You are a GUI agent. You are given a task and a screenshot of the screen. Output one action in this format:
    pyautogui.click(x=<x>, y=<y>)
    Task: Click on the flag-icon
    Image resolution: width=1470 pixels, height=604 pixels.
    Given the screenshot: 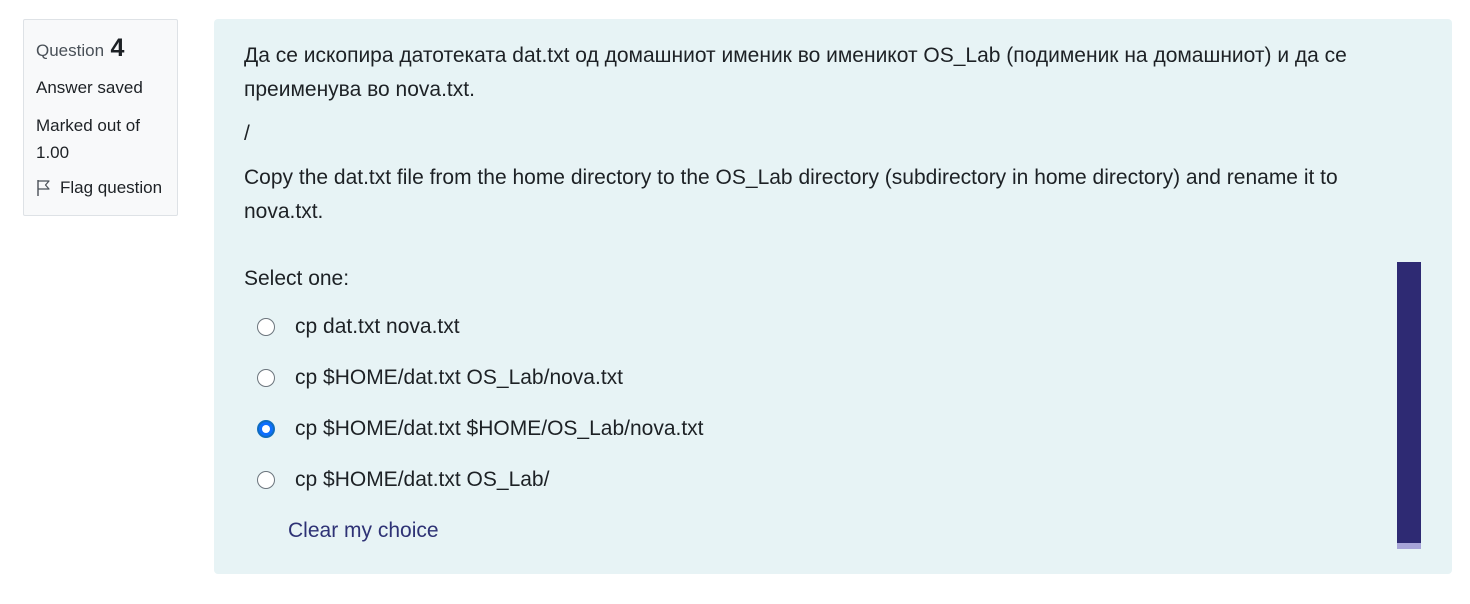 What is the action you would take?
    pyautogui.click(x=44, y=188)
    